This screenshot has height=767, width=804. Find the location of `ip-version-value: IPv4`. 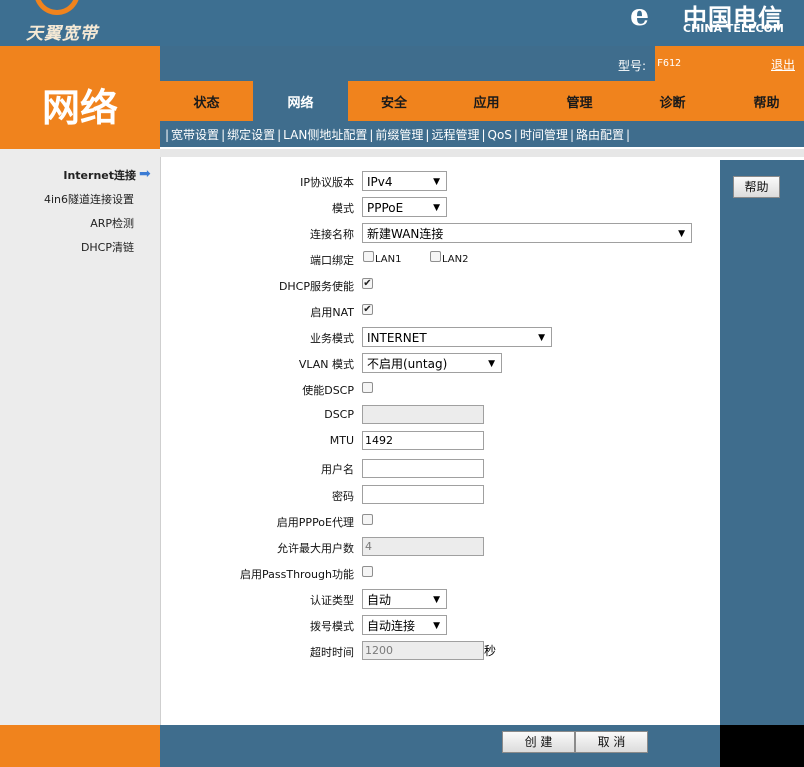

ip-version-value: IPv4 is located at coordinates (380, 182).